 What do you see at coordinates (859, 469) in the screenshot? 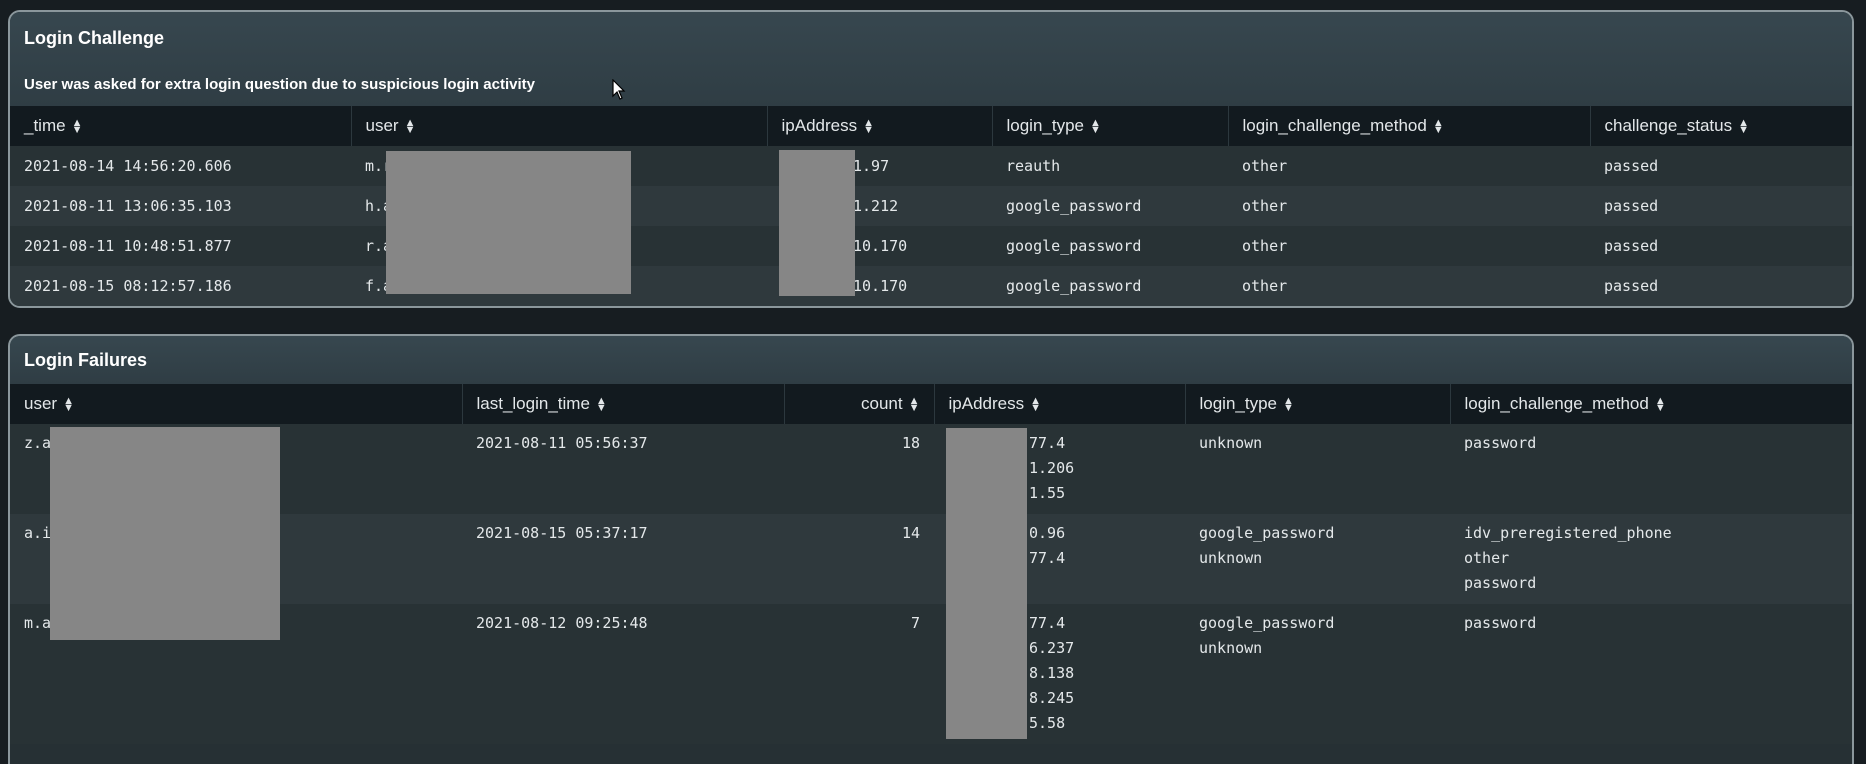
I see `cell-count: 18` at bounding box center [859, 469].